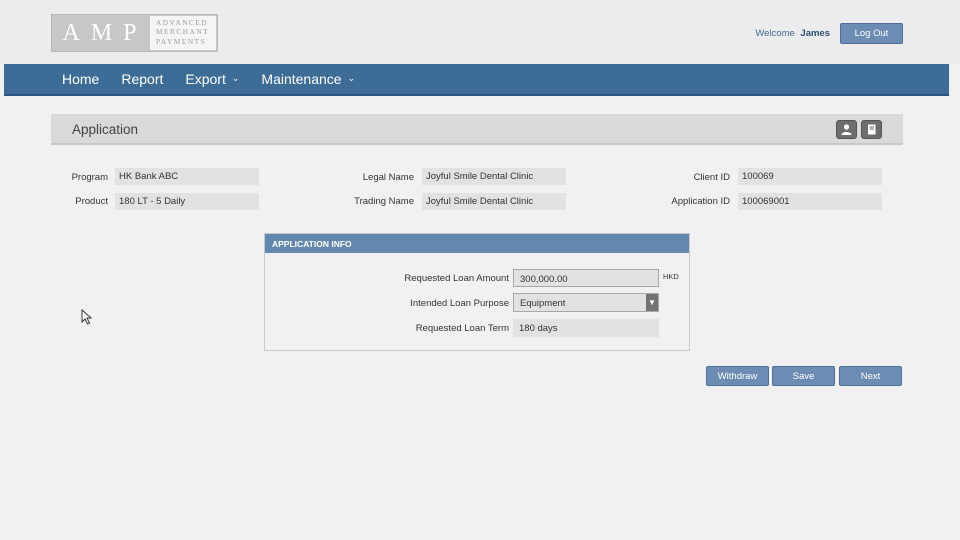 This screenshot has height=540, width=960. I want to click on nav-home: Home, so click(80, 79).